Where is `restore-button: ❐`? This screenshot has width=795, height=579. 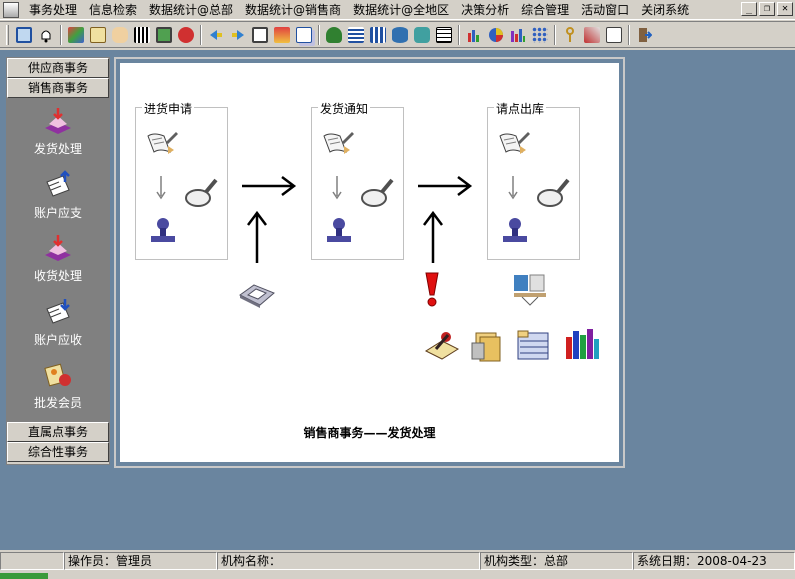 restore-button: ❐ is located at coordinates (767, 9).